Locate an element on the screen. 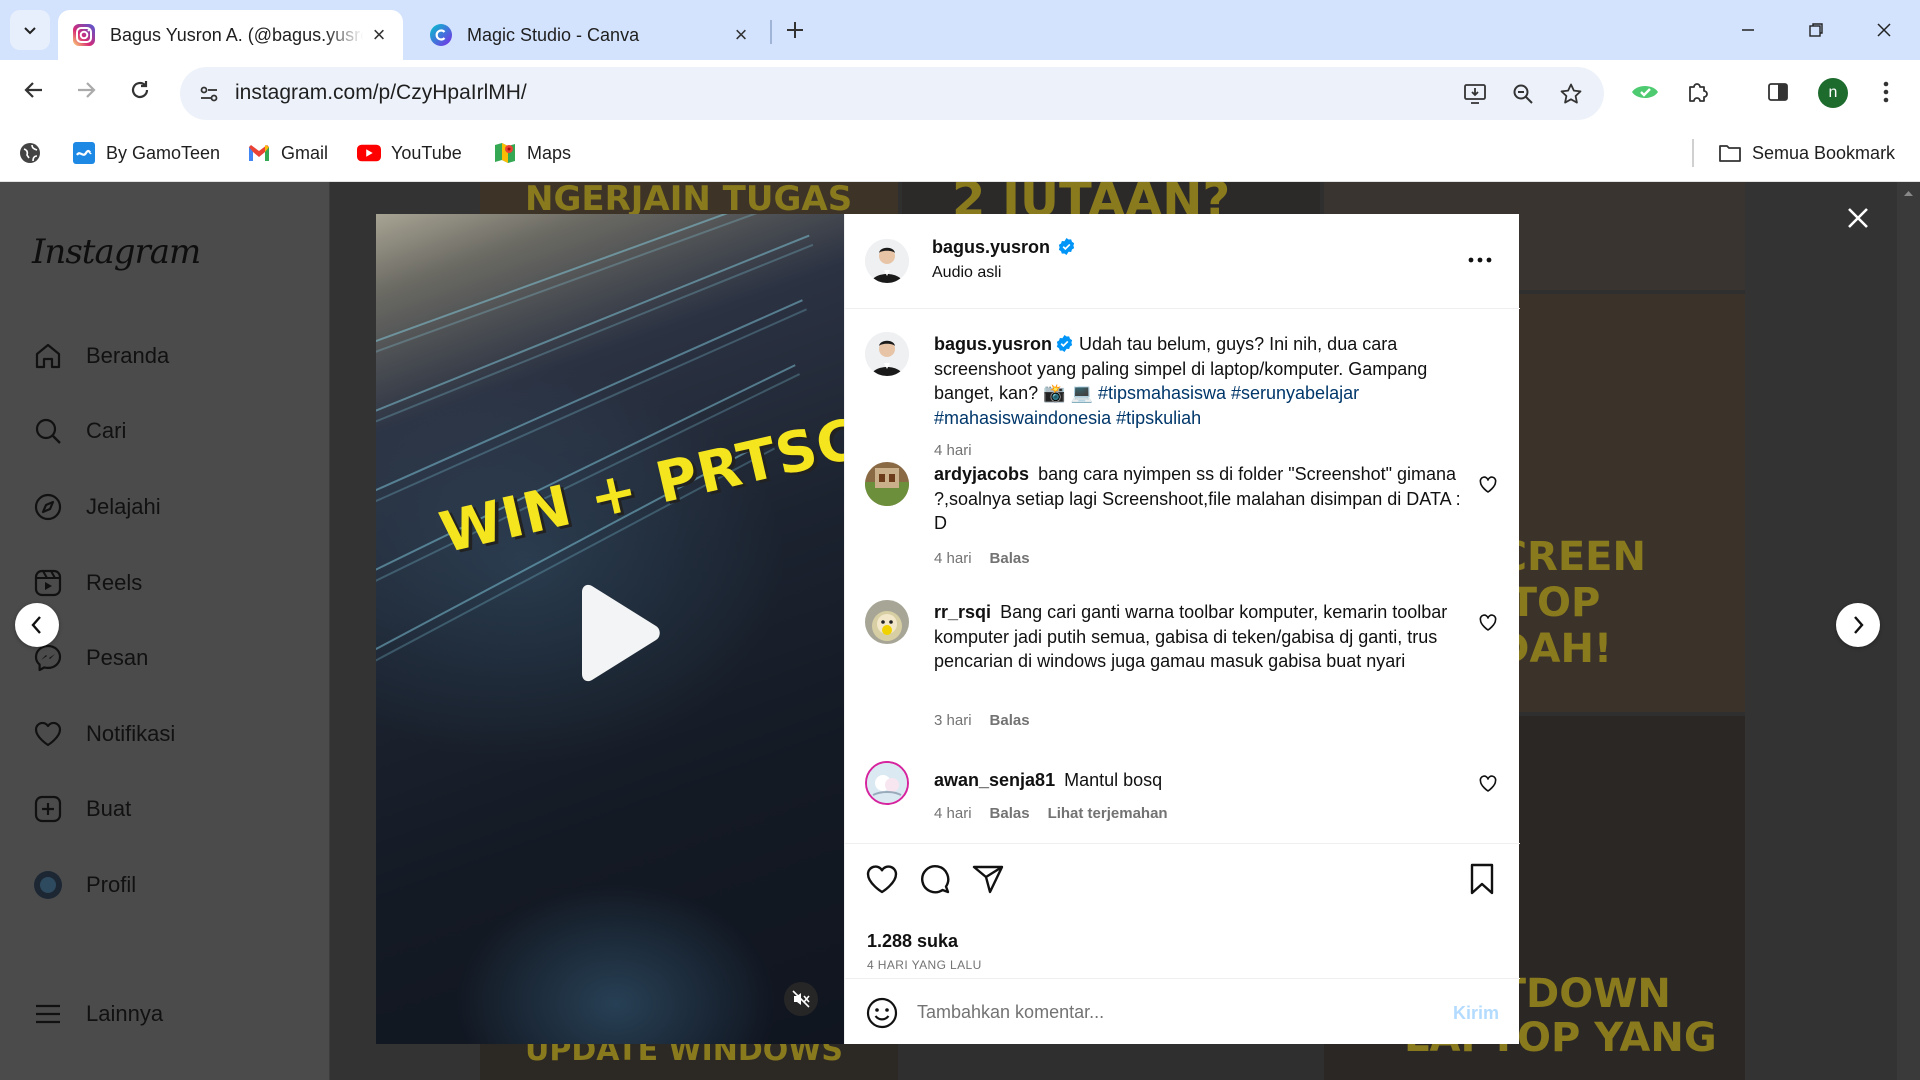 The height and width of the screenshot is (1080, 1920). vpn-extension-icon is located at coordinates (1645, 92).